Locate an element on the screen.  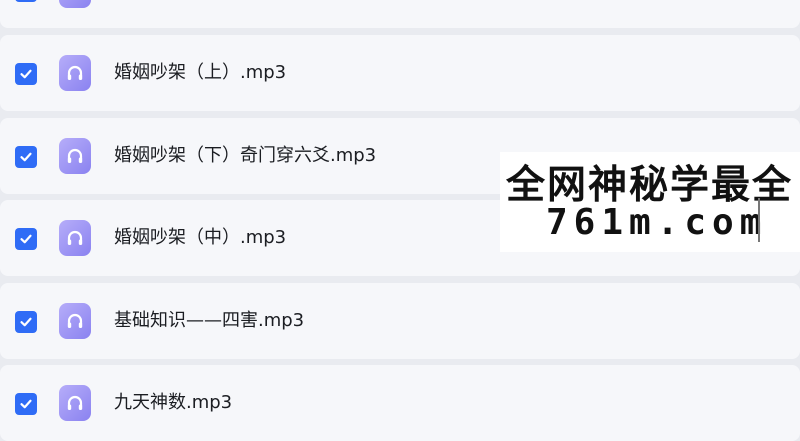
watermark-overlay: 全网神秘学最全 761m.com is located at coordinates (650, 202).